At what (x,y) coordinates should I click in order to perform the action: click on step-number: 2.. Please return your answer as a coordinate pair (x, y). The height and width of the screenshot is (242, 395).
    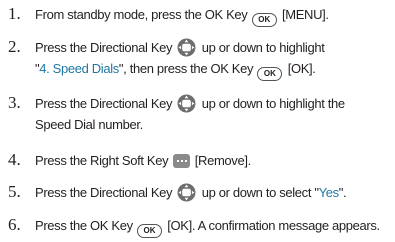
    Looking at the image, I should click on (14, 46).